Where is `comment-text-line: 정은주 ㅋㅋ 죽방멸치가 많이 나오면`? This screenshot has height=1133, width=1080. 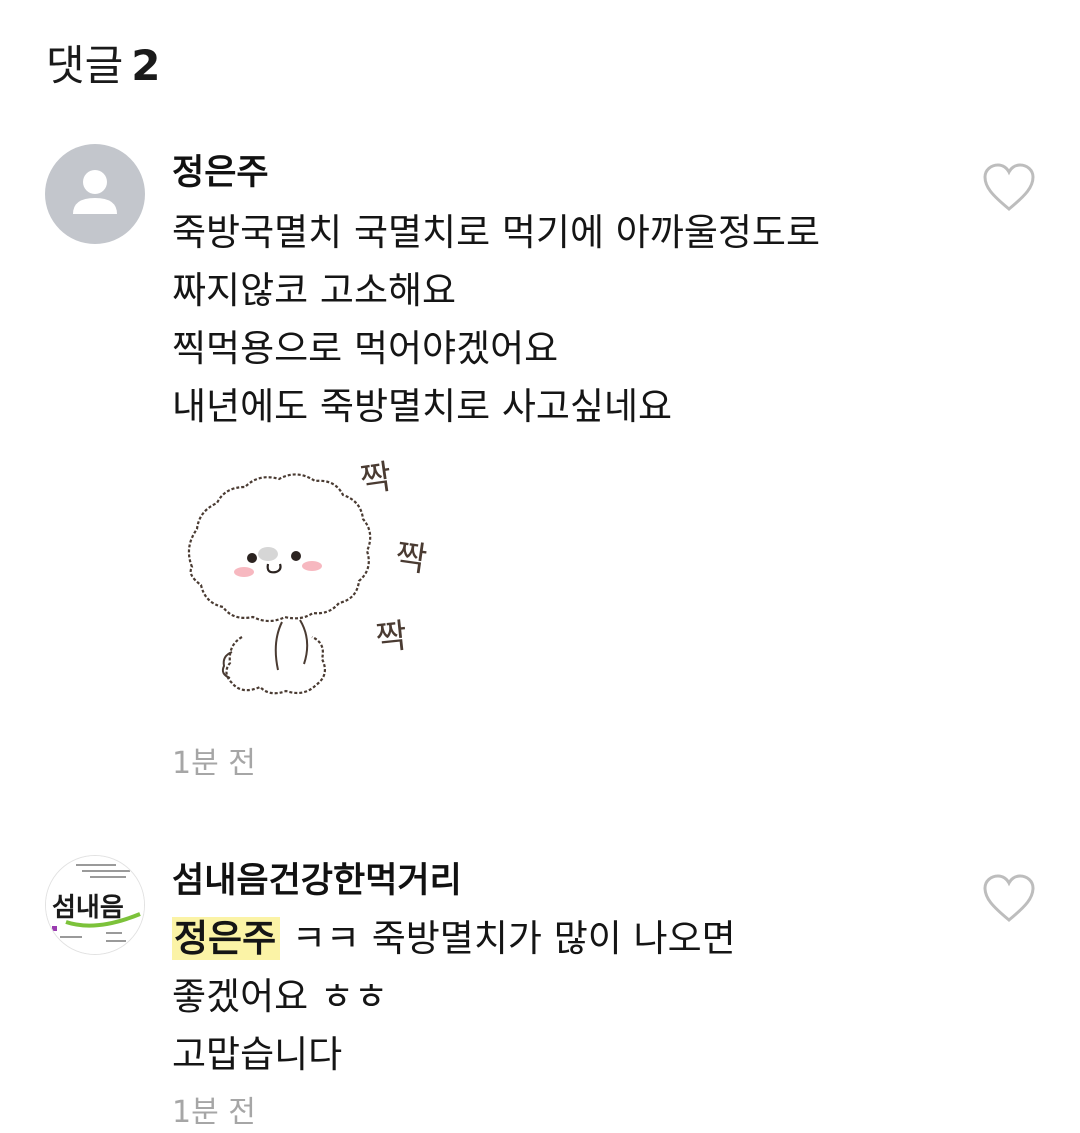 comment-text-line: 정은주 ㅋㅋ 죽방멸치가 많이 나오면 is located at coordinates (562, 939).